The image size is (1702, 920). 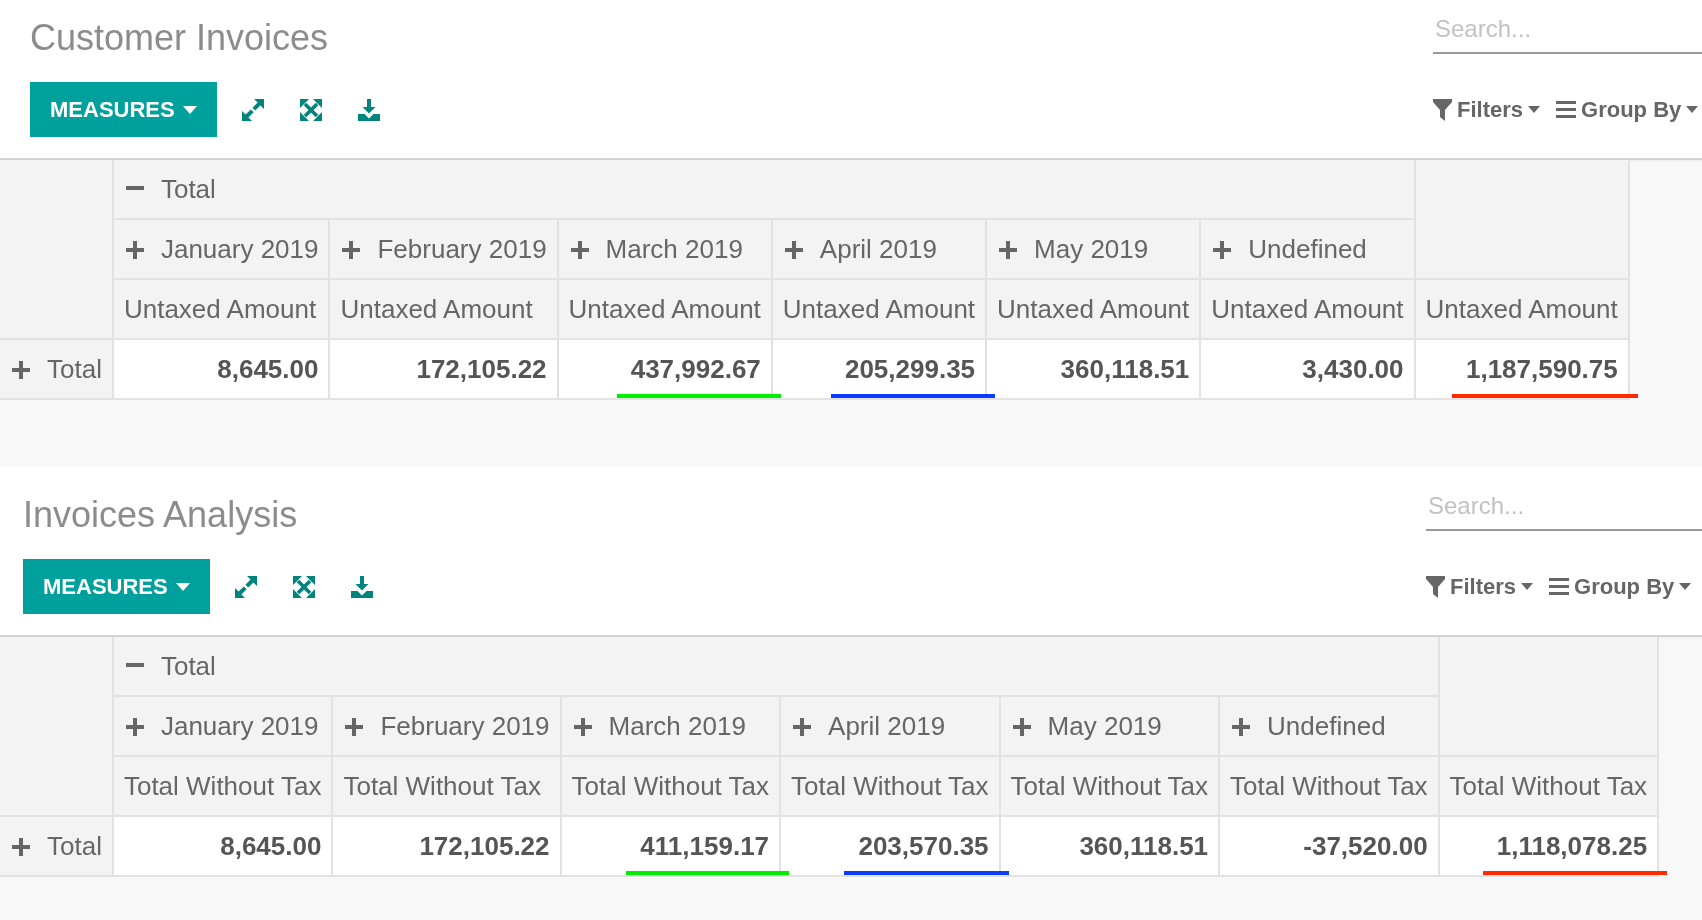 What do you see at coordinates (179, 38) in the screenshot?
I see `page-title: Customer Invoices` at bounding box center [179, 38].